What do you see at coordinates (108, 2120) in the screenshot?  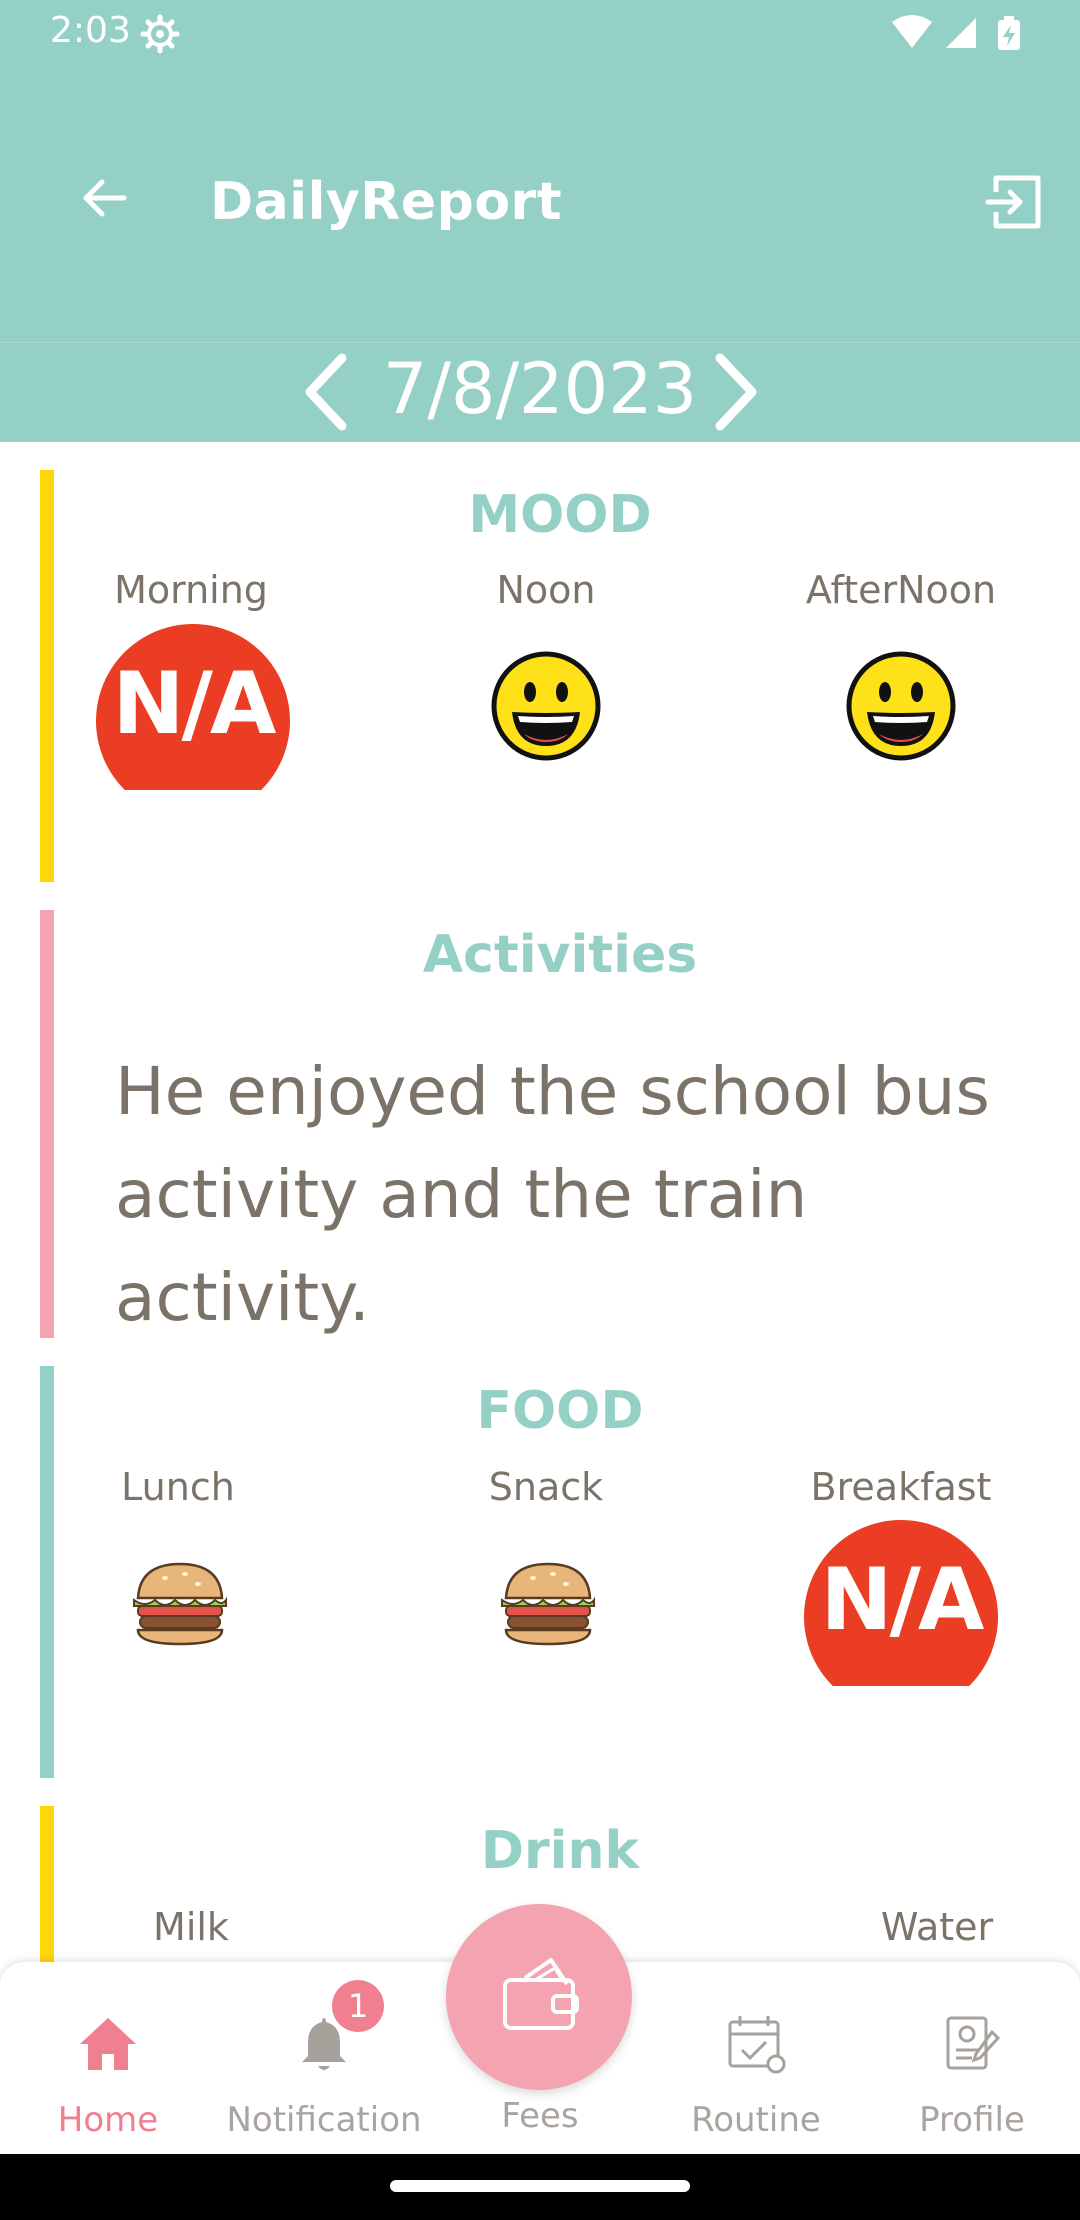 I see `nav-home-label: Home` at bounding box center [108, 2120].